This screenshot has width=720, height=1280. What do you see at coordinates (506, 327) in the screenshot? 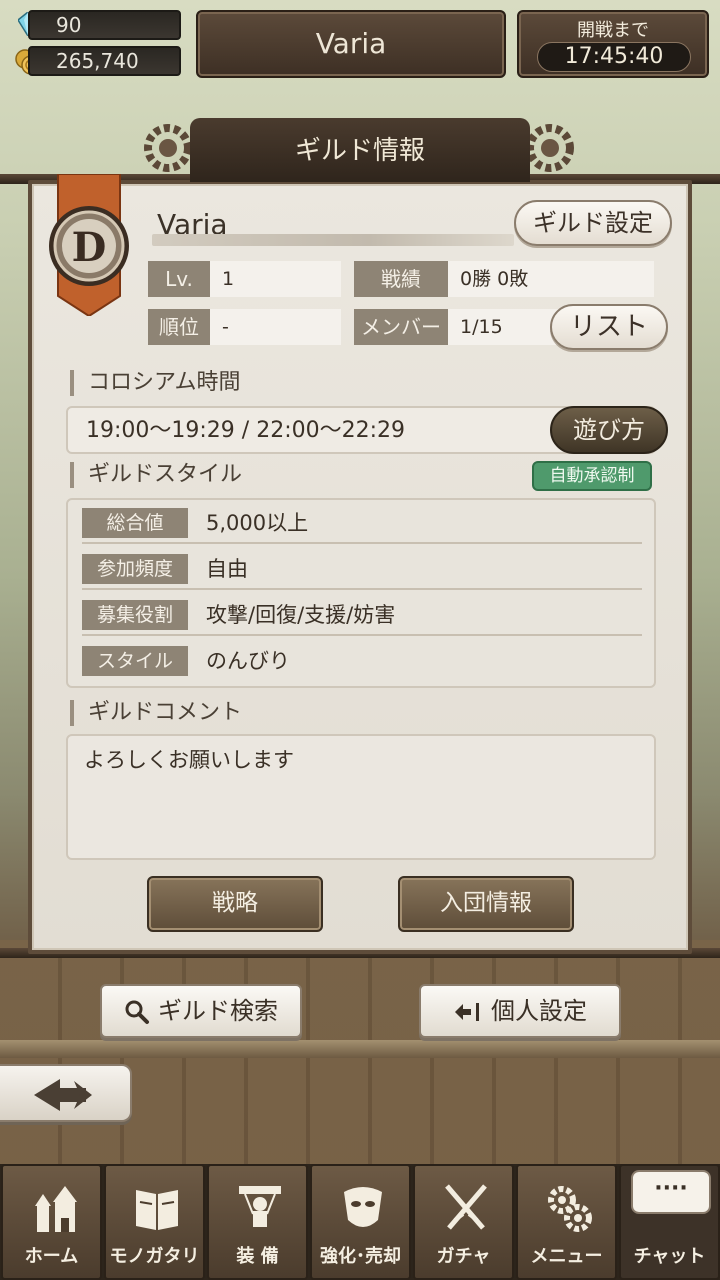
I see `stat-members-value: 1/15` at bounding box center [506, 327].